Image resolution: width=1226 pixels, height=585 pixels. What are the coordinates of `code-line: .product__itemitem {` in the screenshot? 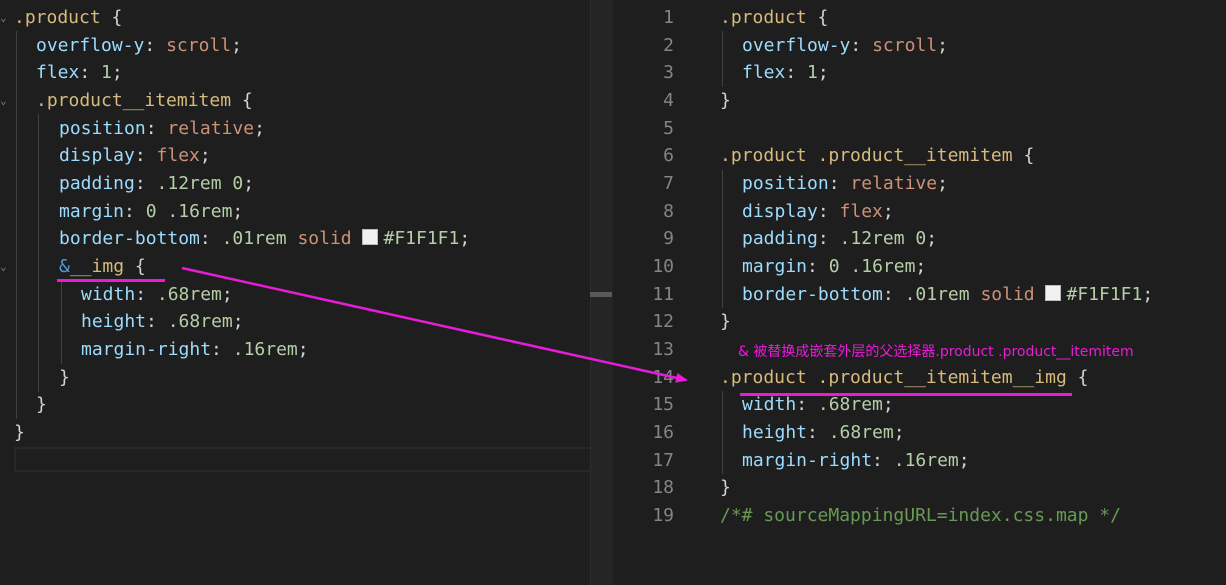 It's located at (144, 100).